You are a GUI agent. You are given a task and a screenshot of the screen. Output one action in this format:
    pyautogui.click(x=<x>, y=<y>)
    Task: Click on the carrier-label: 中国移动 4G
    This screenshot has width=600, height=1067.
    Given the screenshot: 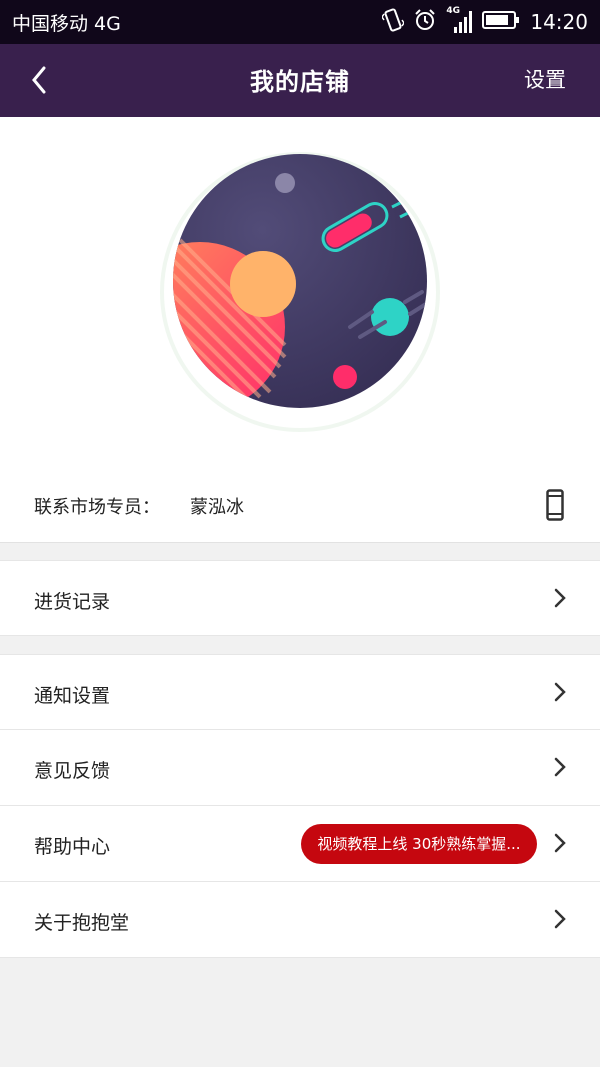 What is the action you would take?
    pyautogui.click(x=66, y=23)
    